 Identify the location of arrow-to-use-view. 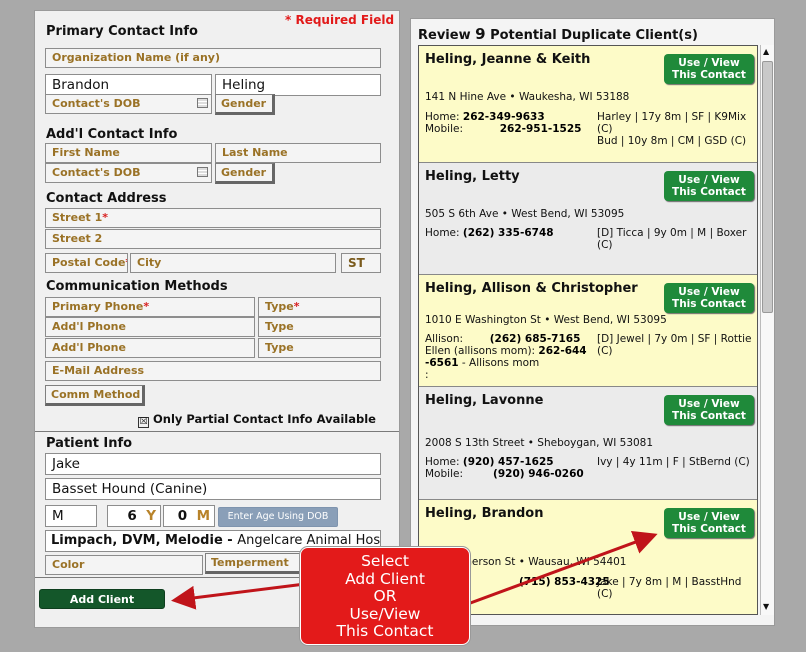
(551, 572).